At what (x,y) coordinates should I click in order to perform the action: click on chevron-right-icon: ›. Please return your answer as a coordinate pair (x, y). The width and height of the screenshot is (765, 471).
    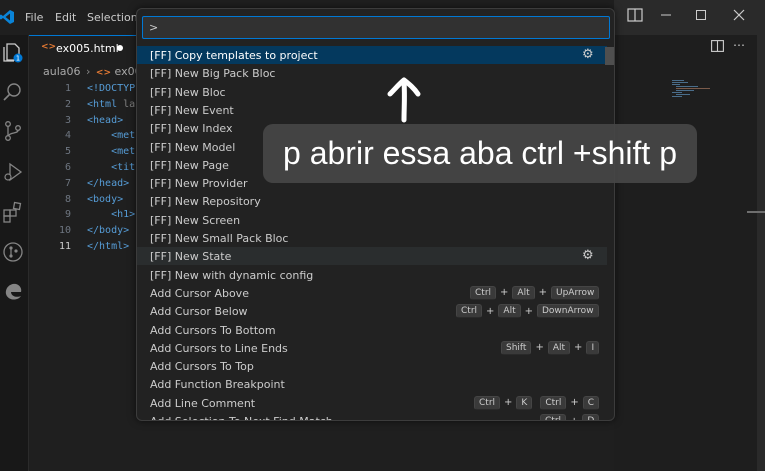
    Looking at the image, I should click on (88, 71).